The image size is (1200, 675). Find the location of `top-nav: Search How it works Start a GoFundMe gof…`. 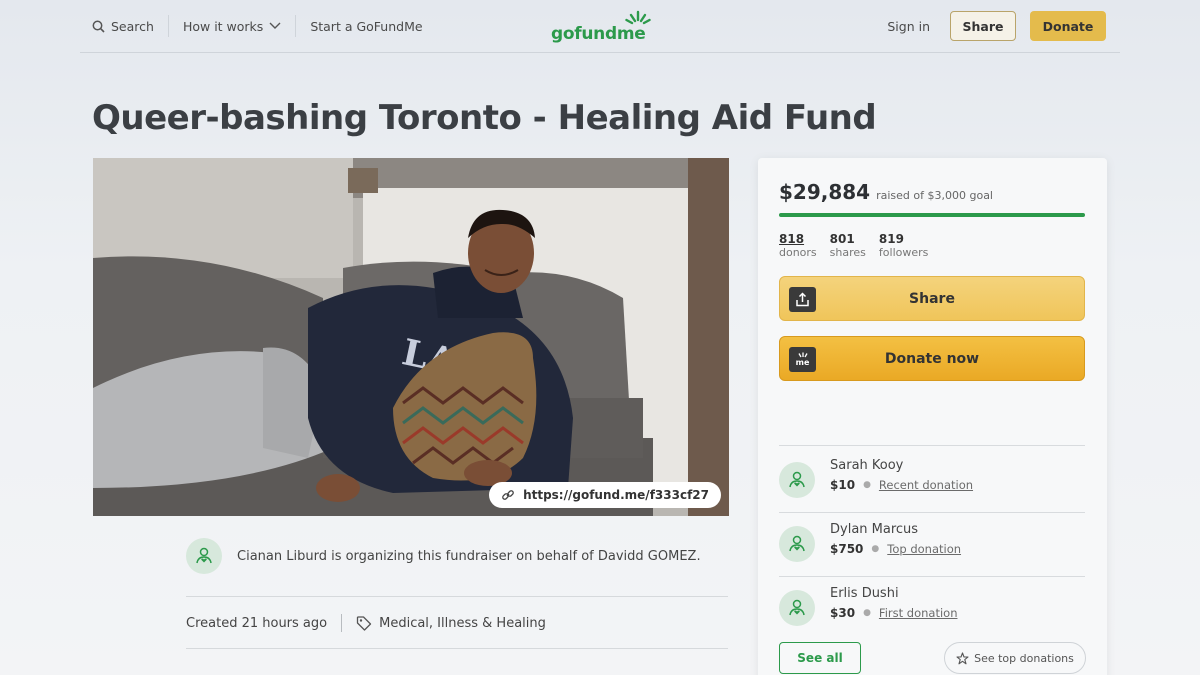

top-nav: Search How it works Start a GoFundMe gof… is located at coordinates (600, 26).